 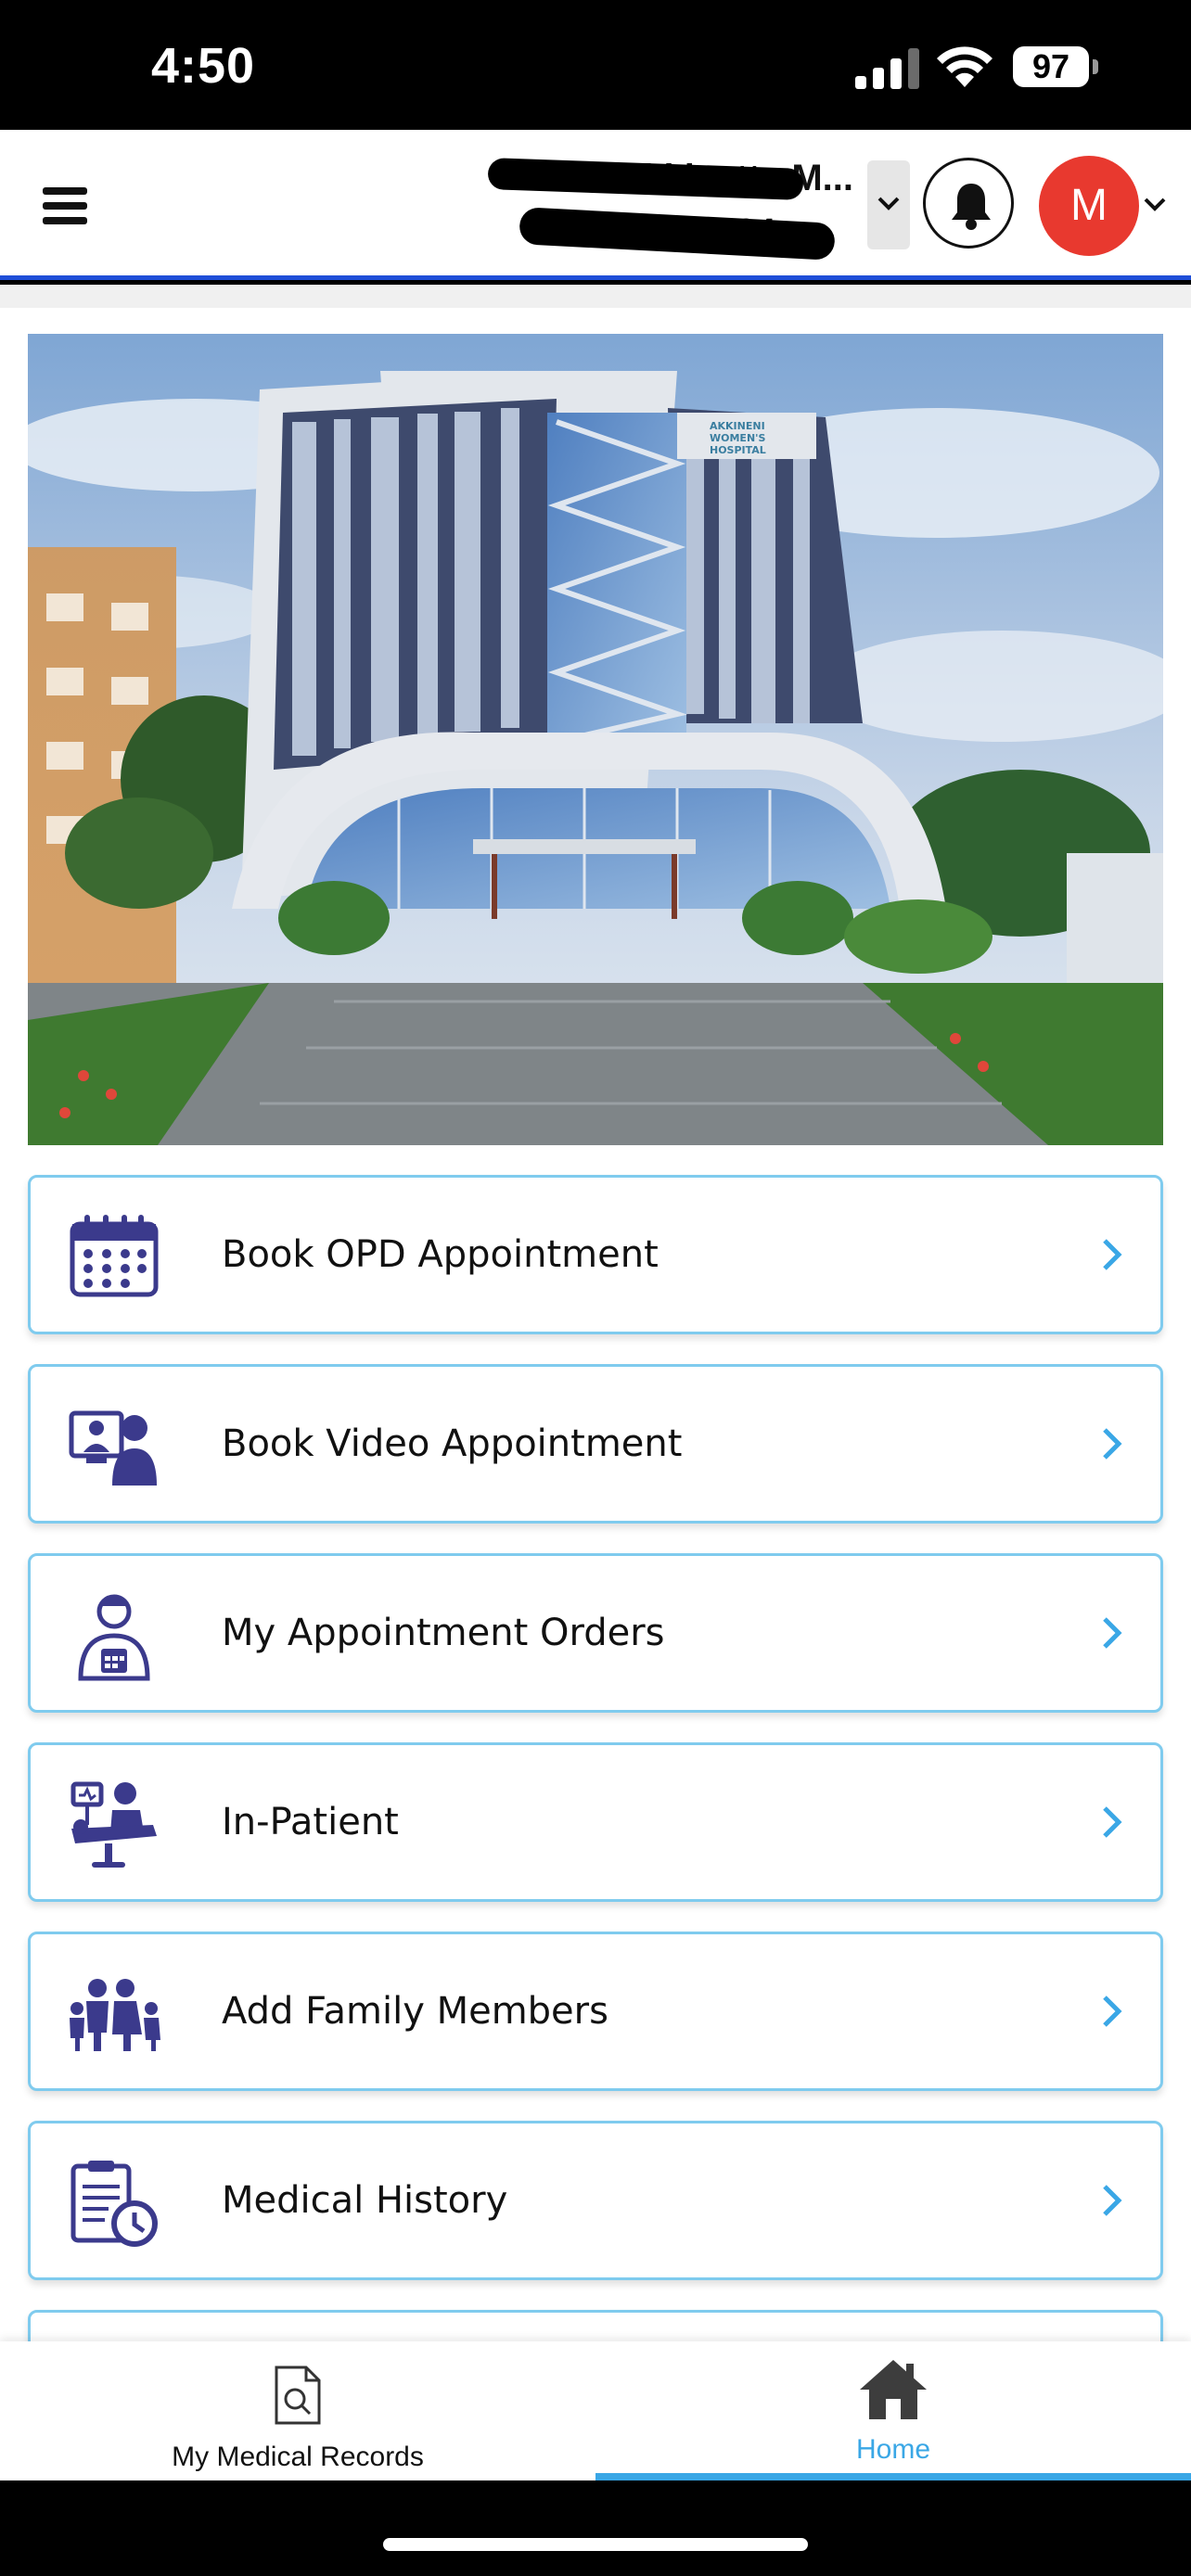 I want to click on document-search-icon, so click(x=298, y=2395).